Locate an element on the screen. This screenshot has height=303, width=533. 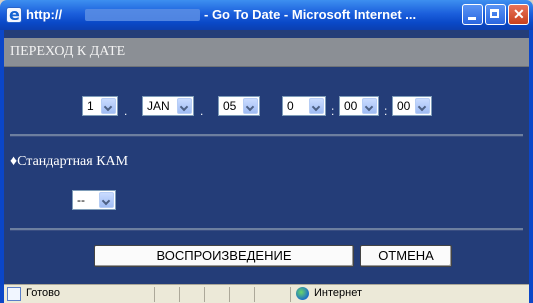
camera-label: ♦Стандартная КАМ is located at coordinates (69, 161).